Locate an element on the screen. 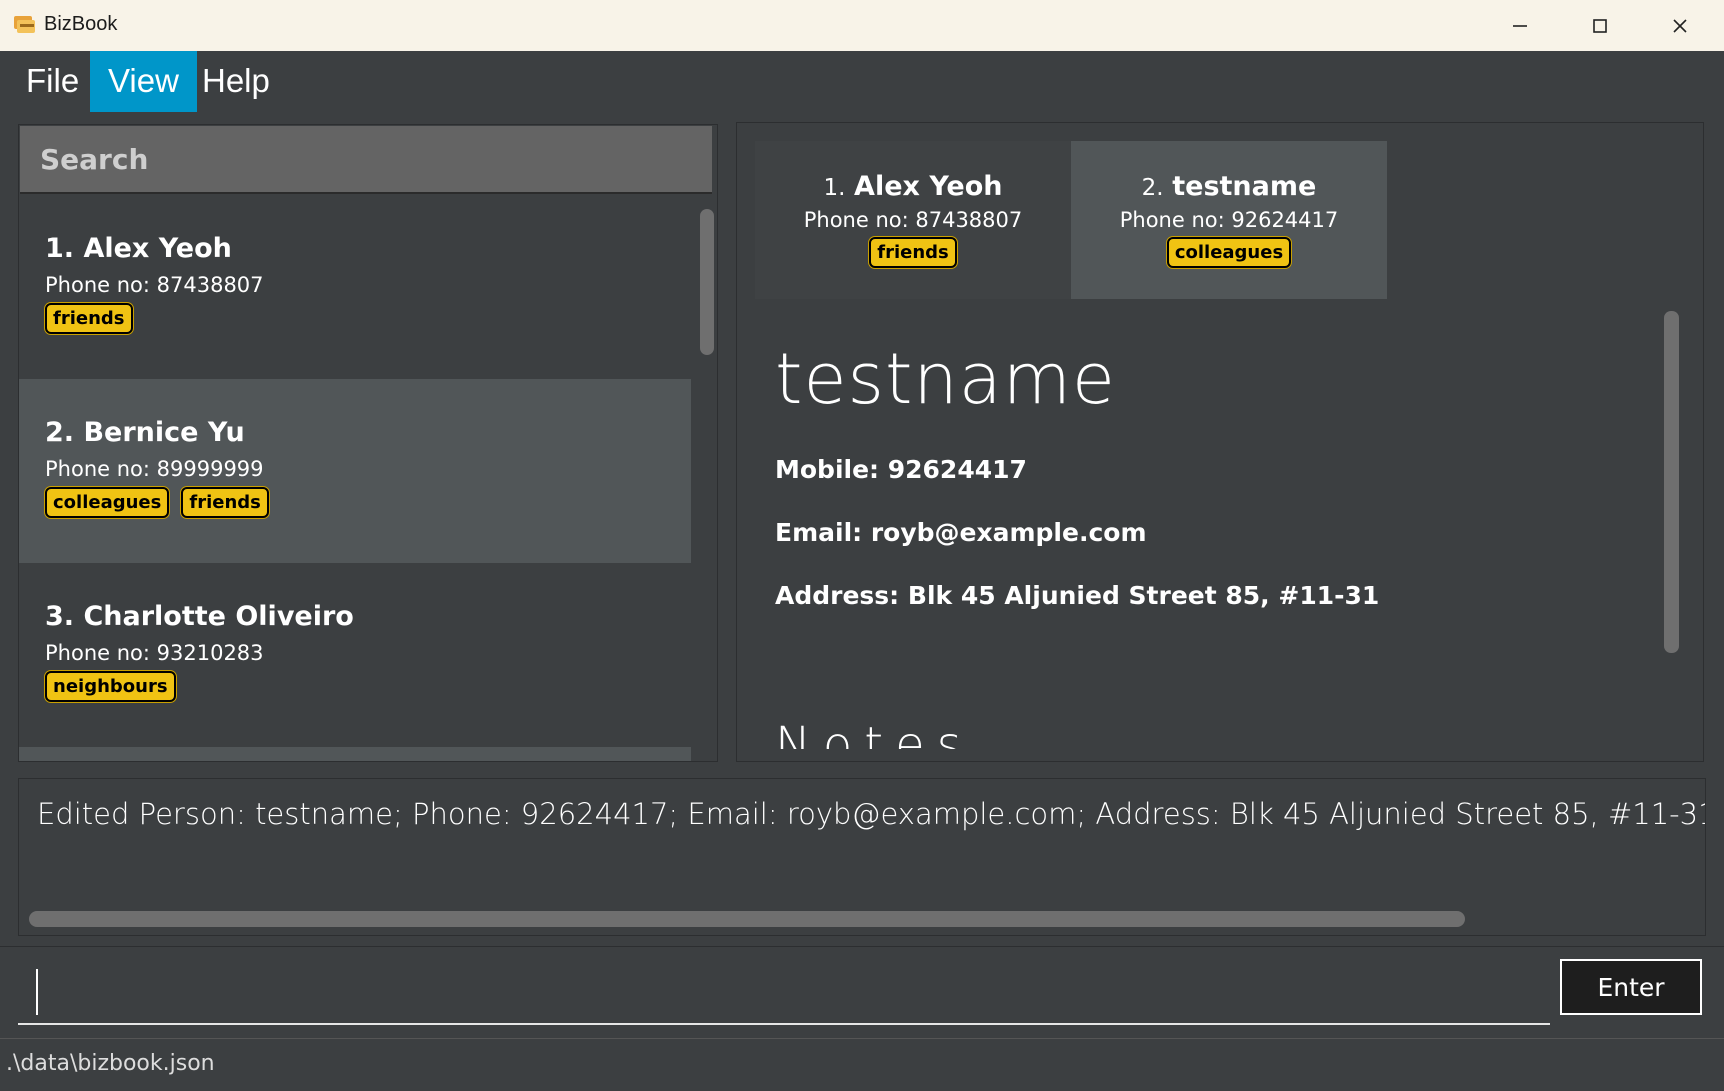  close-button is located at coordinates (1680, 25).